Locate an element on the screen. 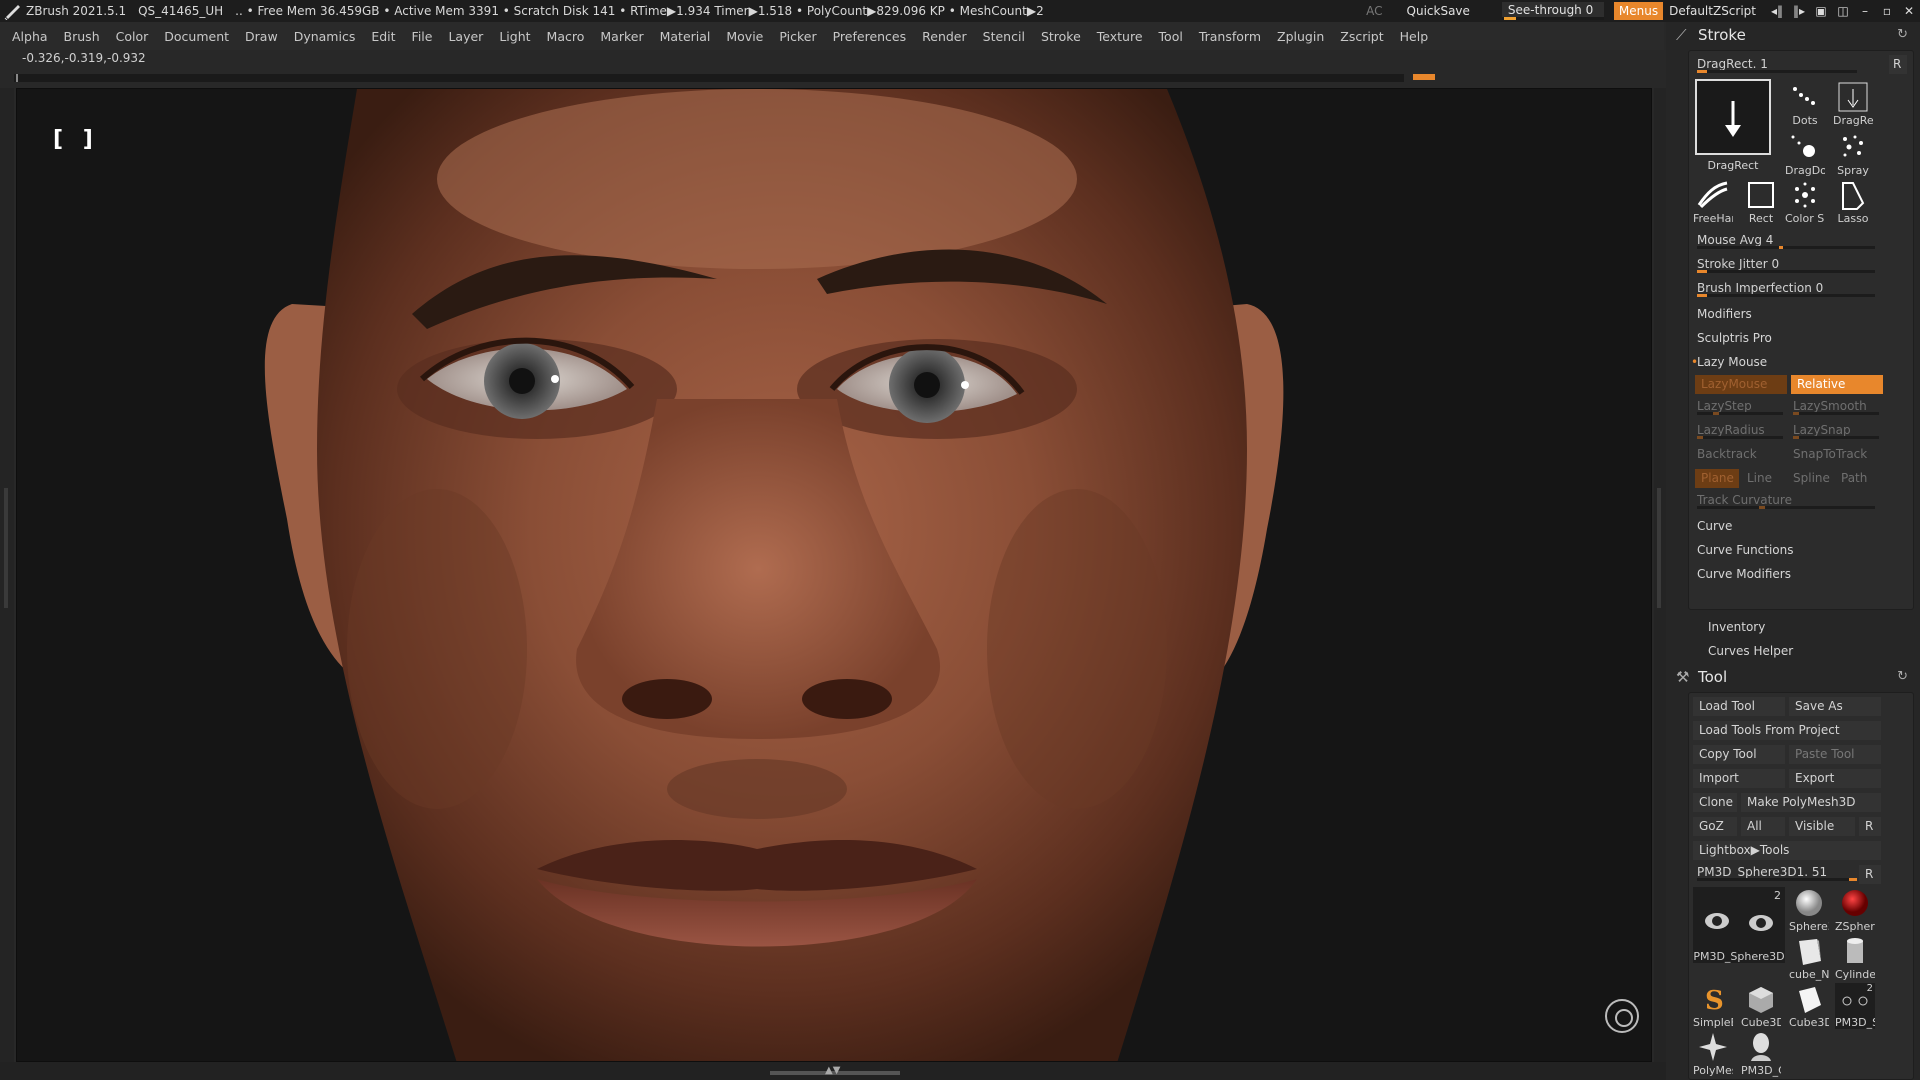 The image size is (1920, 1080). stroke-reset-button: R is located at coordinates (1898, 64).